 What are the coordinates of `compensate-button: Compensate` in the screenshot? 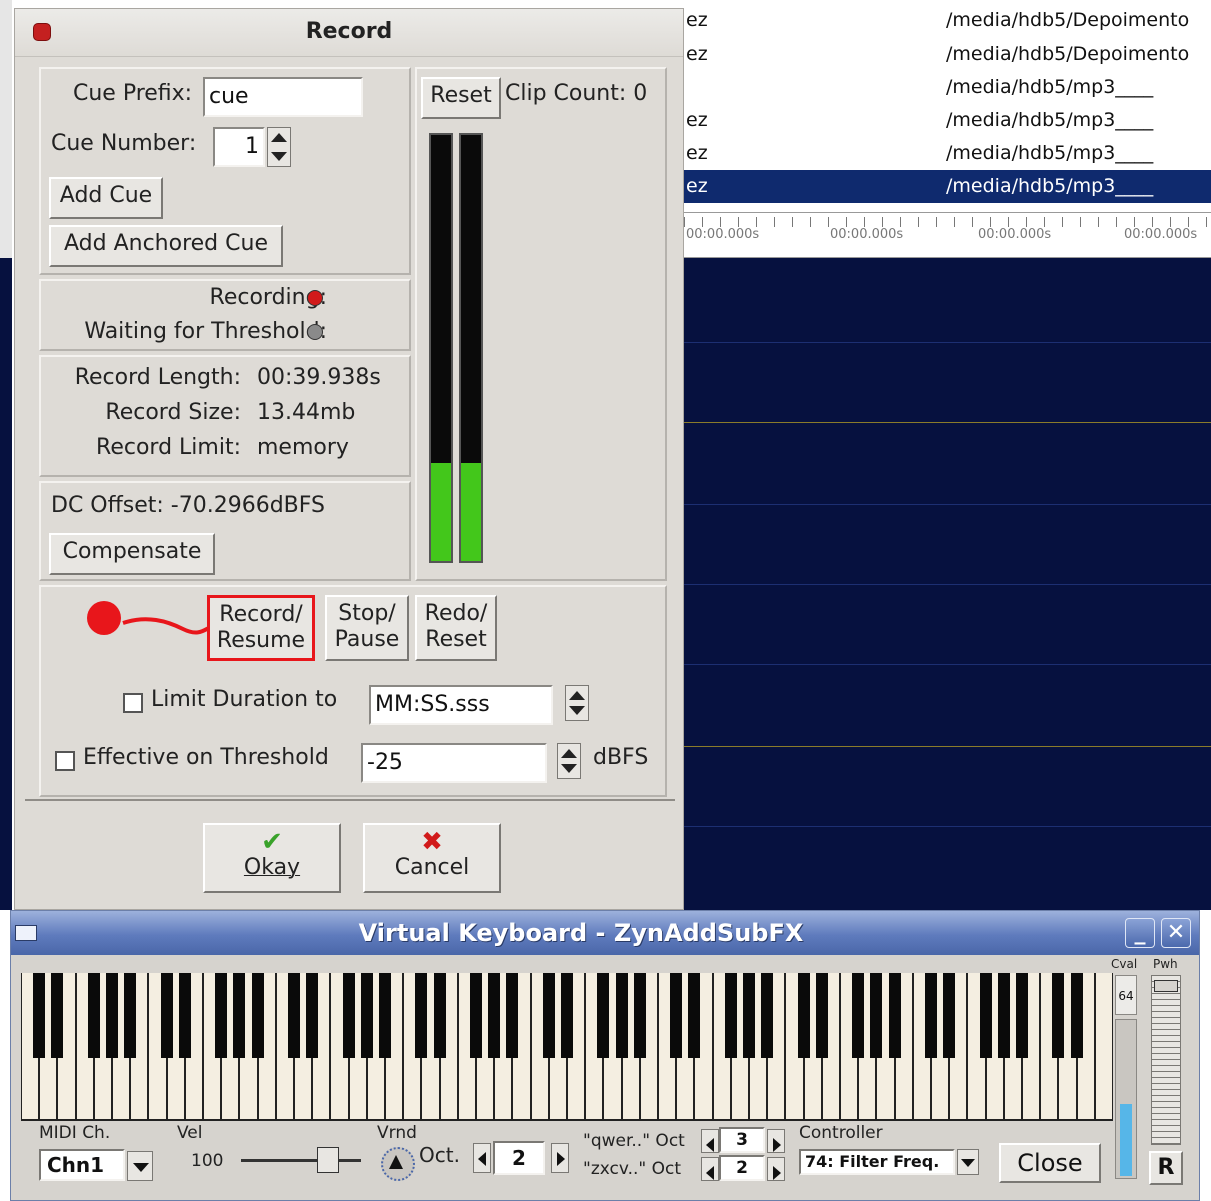 It's located at (132, 554).